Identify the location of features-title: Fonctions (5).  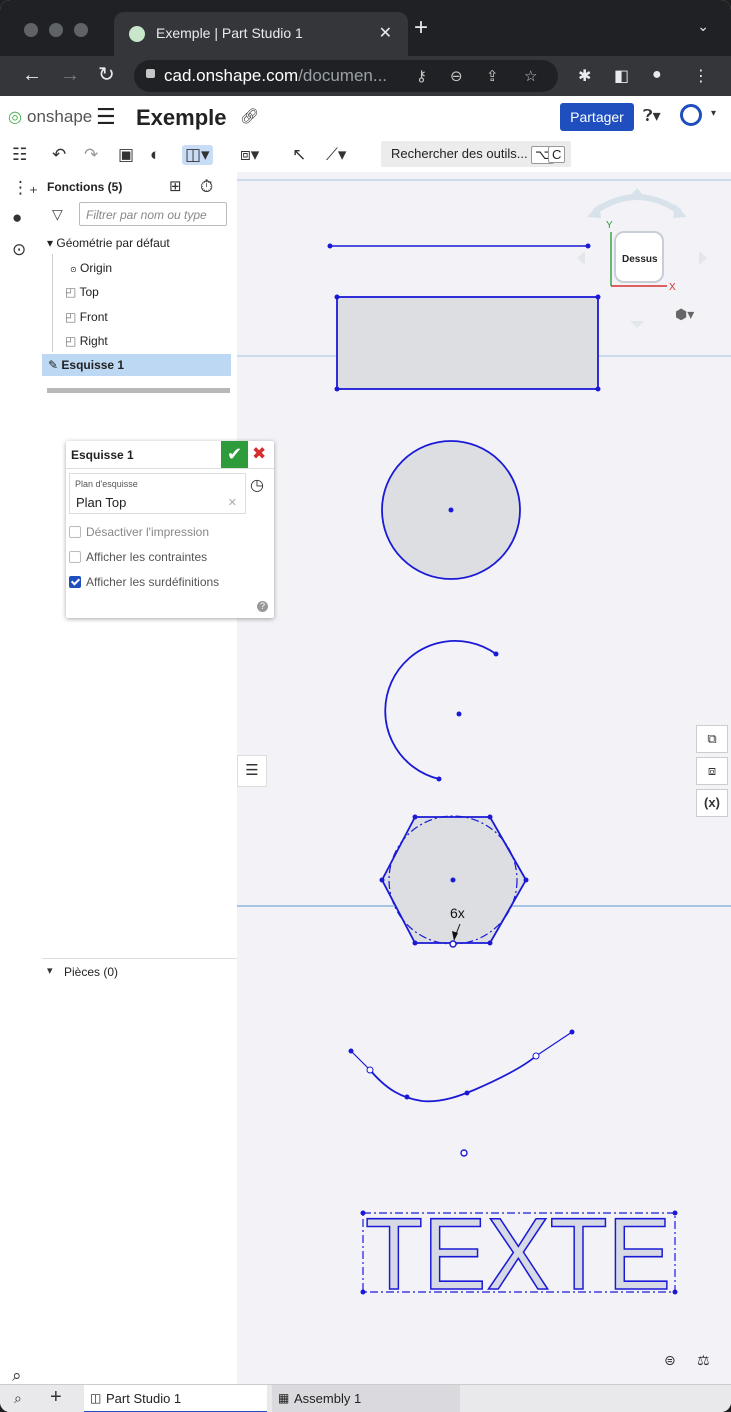
(85, 187).